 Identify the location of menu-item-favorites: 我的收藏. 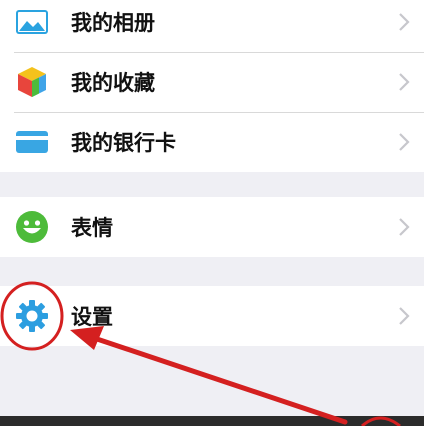
(212, 82).